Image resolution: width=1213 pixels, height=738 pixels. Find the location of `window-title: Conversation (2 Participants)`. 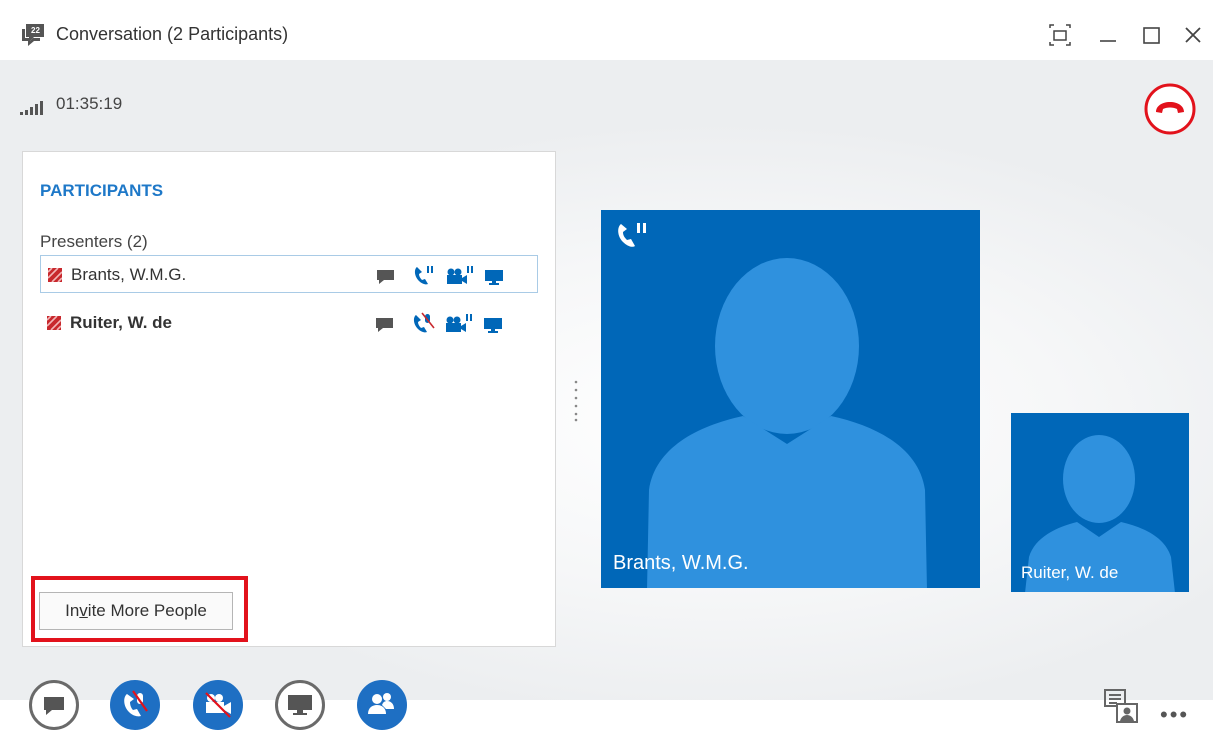

window-title: Conversation (2 Participants) is located at coordinates (172, 34).